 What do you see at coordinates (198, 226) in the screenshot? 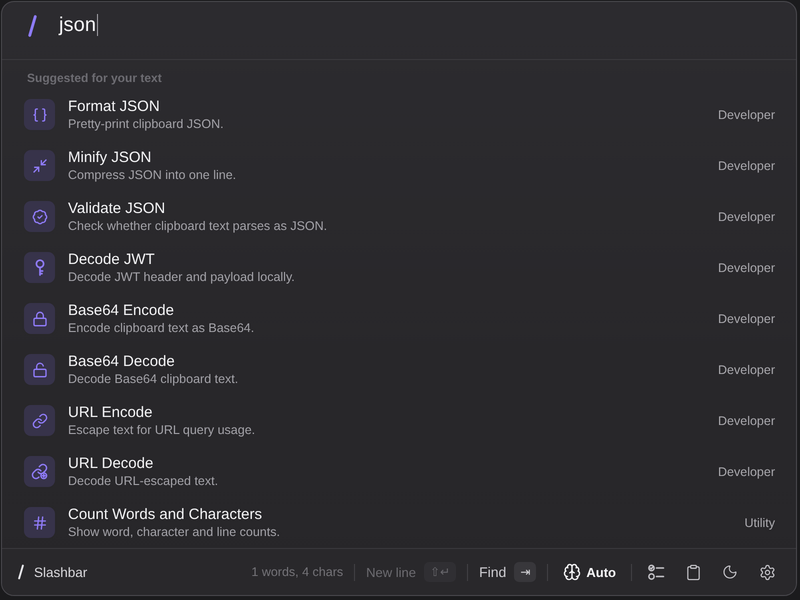
I see `command-description: Check whether clipboard text parses as JSON.` at bounding box center [198, 226].